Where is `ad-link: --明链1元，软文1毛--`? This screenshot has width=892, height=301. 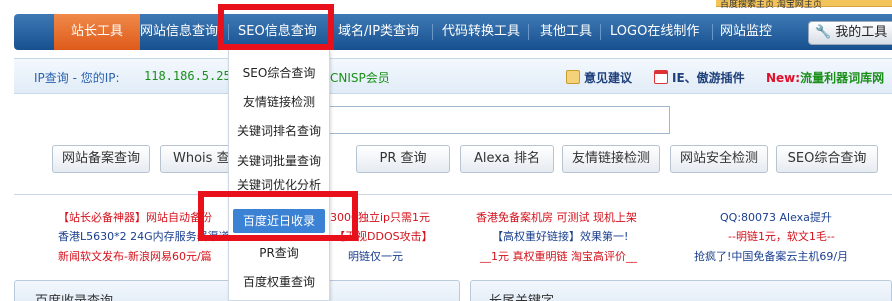
ad-link: --明链1元，软文1毛-- is located at coordinates (781, 236).